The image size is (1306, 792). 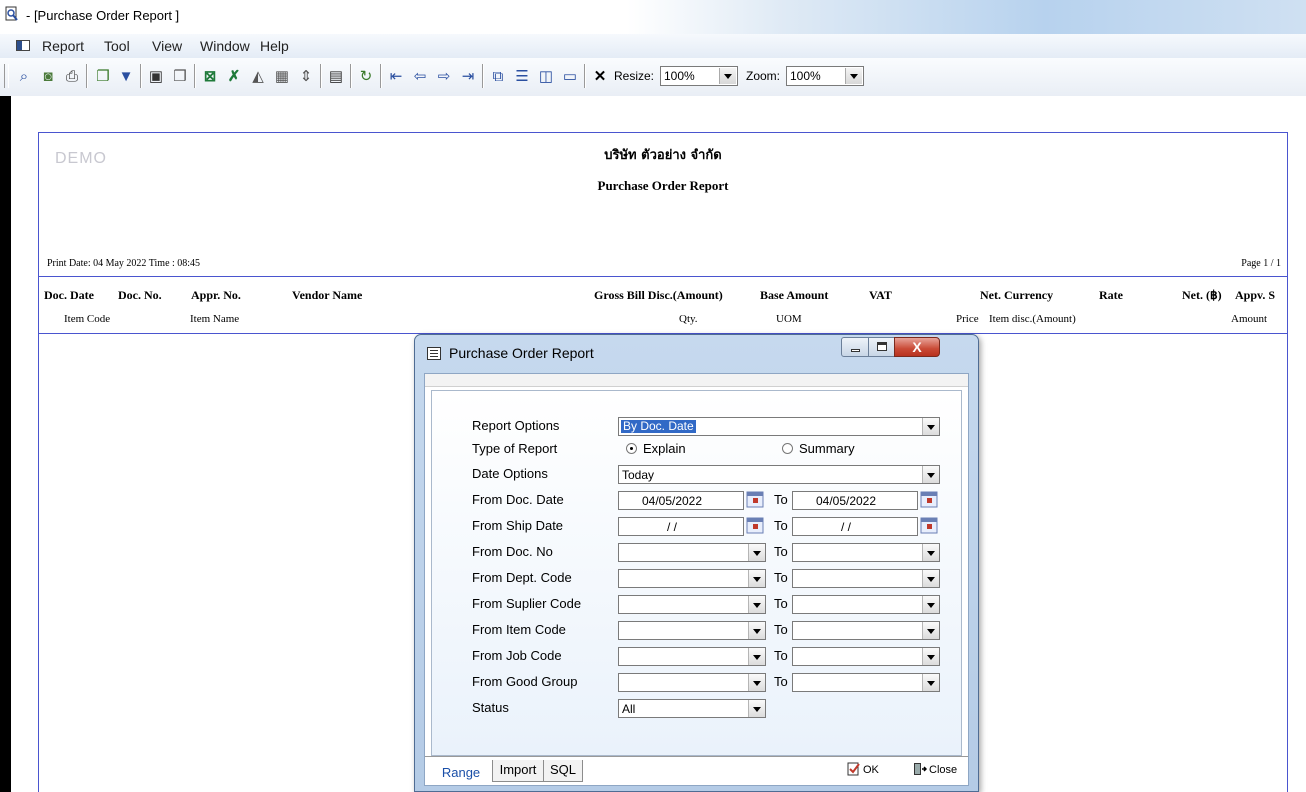 What do you see at coordinates (855, 347) in the screenshot?
I see `minimize-button` at bounding box center [855, 347].